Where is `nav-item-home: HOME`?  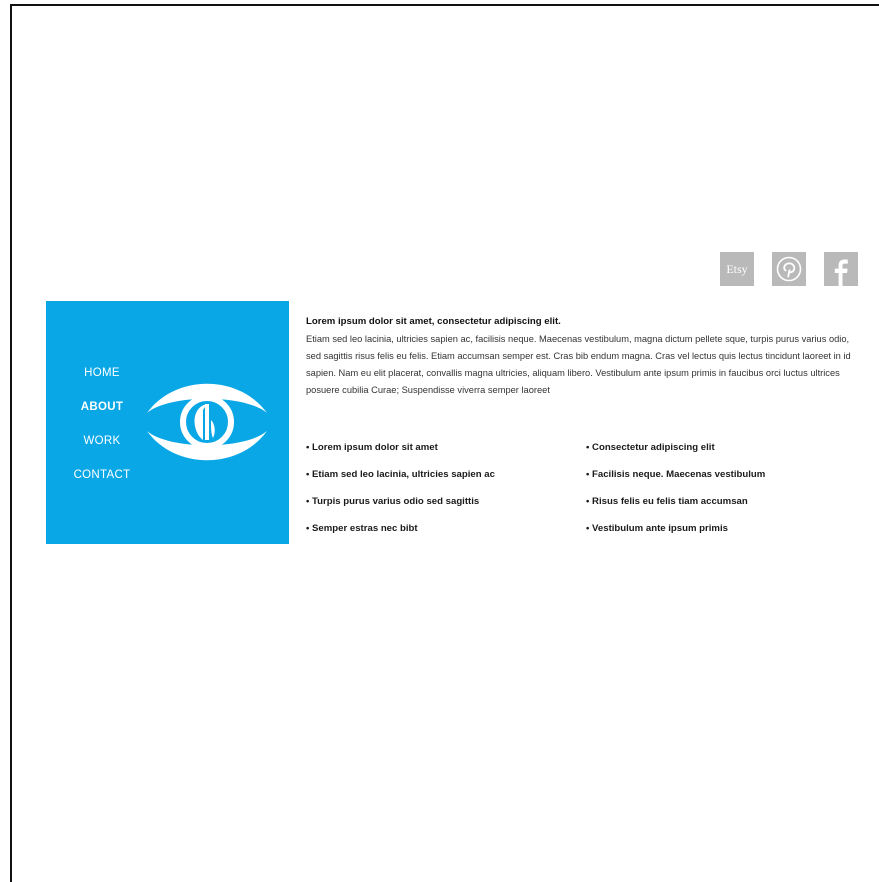 nav-item-home: HOME is located at coordinates (102, 373).